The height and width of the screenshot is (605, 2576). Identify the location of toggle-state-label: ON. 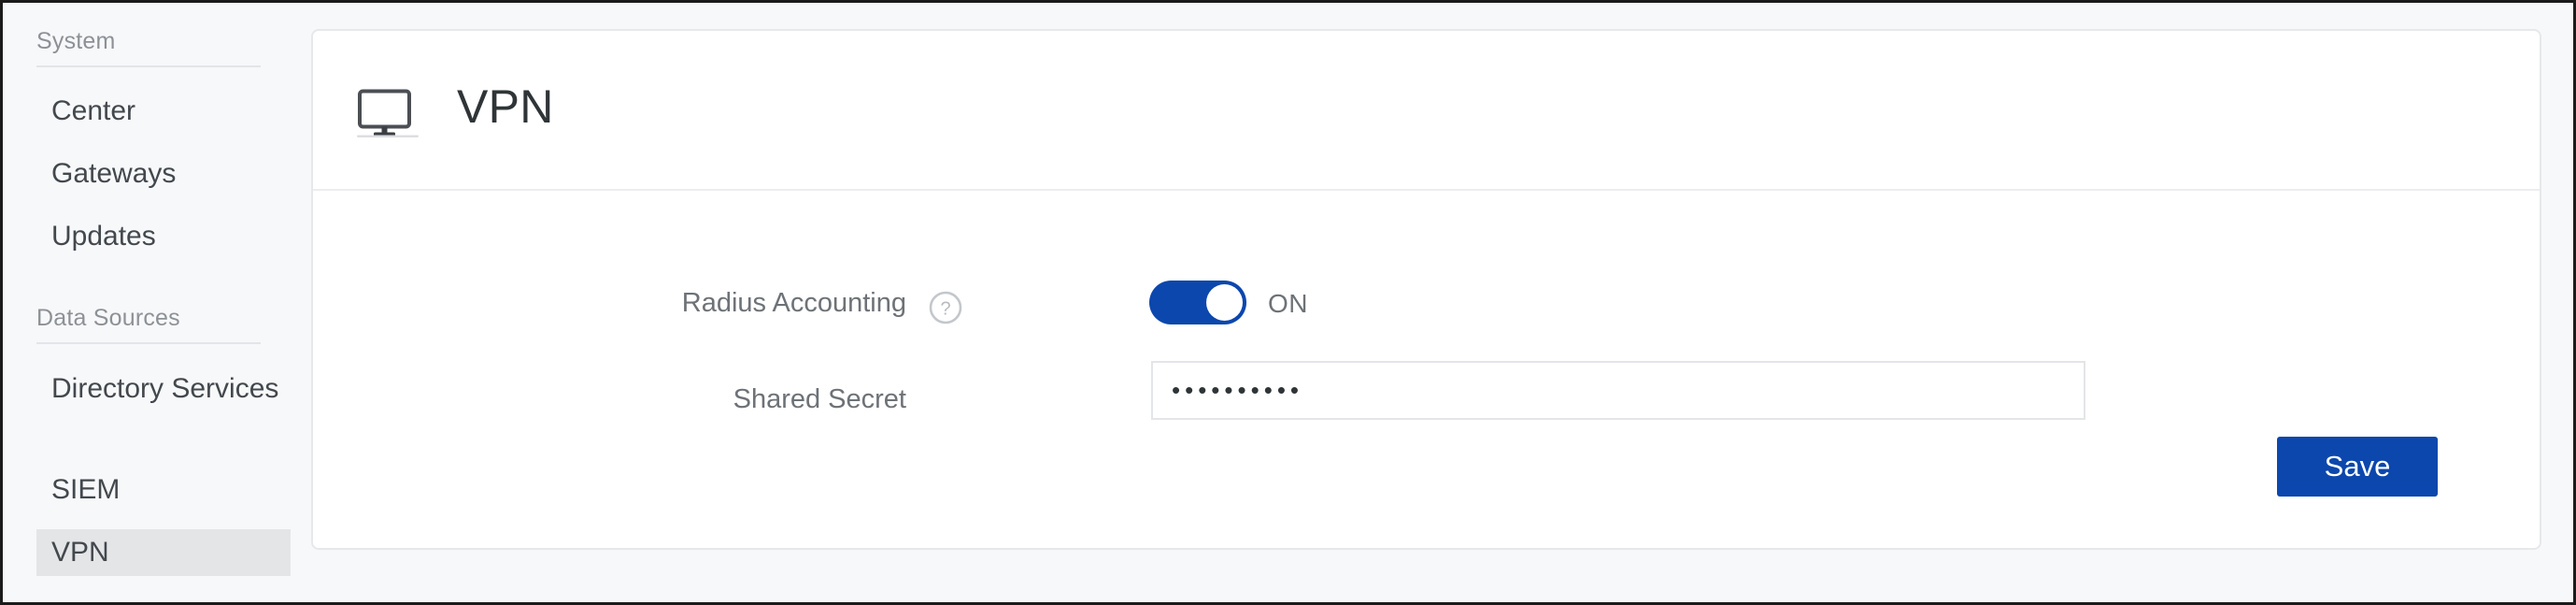
(1288, 303).